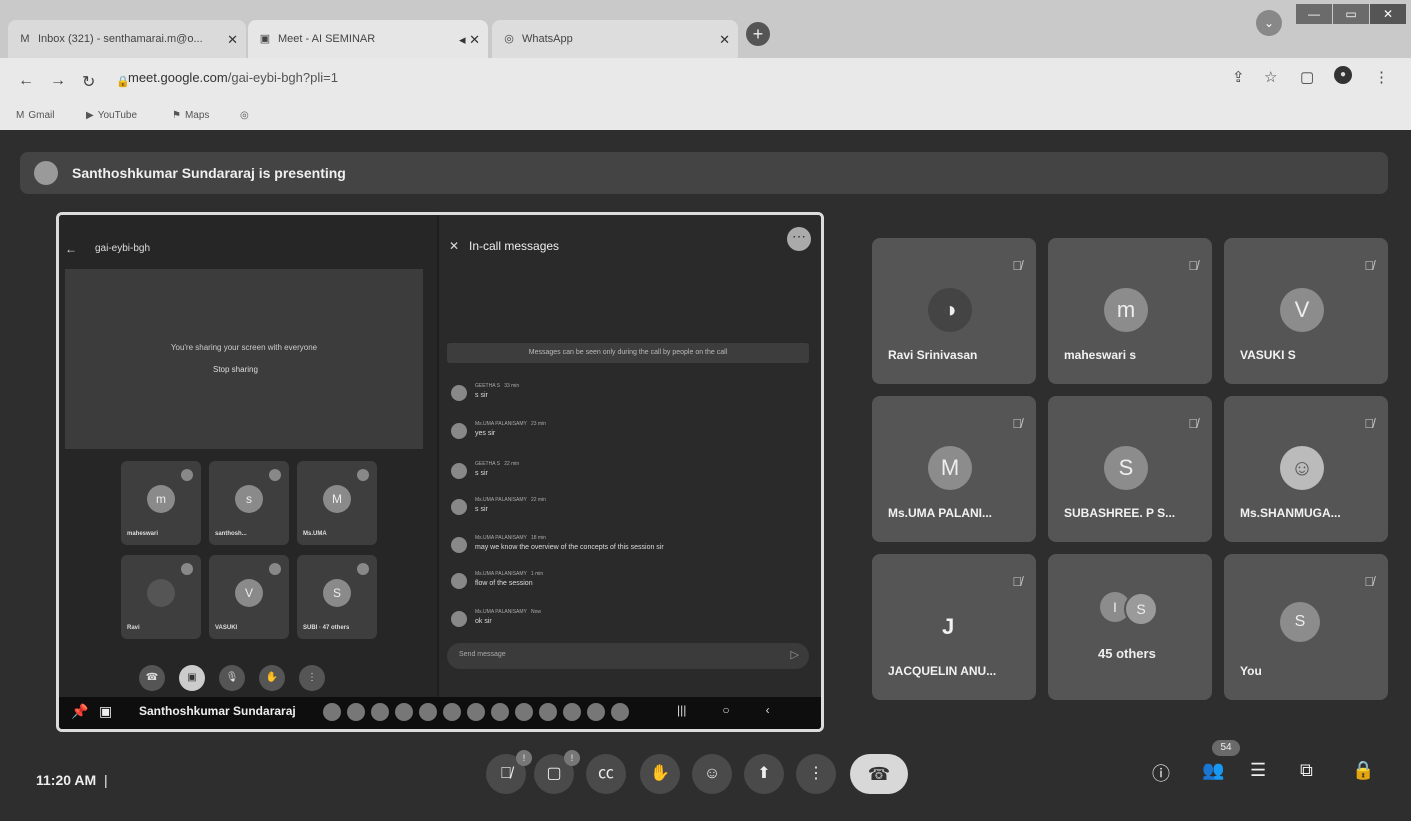 The height and width of the screenshot is (821, 1411). Describe the element at coordinates (26, 81) in the screenshot. I see `back-icon: ←` at that location.